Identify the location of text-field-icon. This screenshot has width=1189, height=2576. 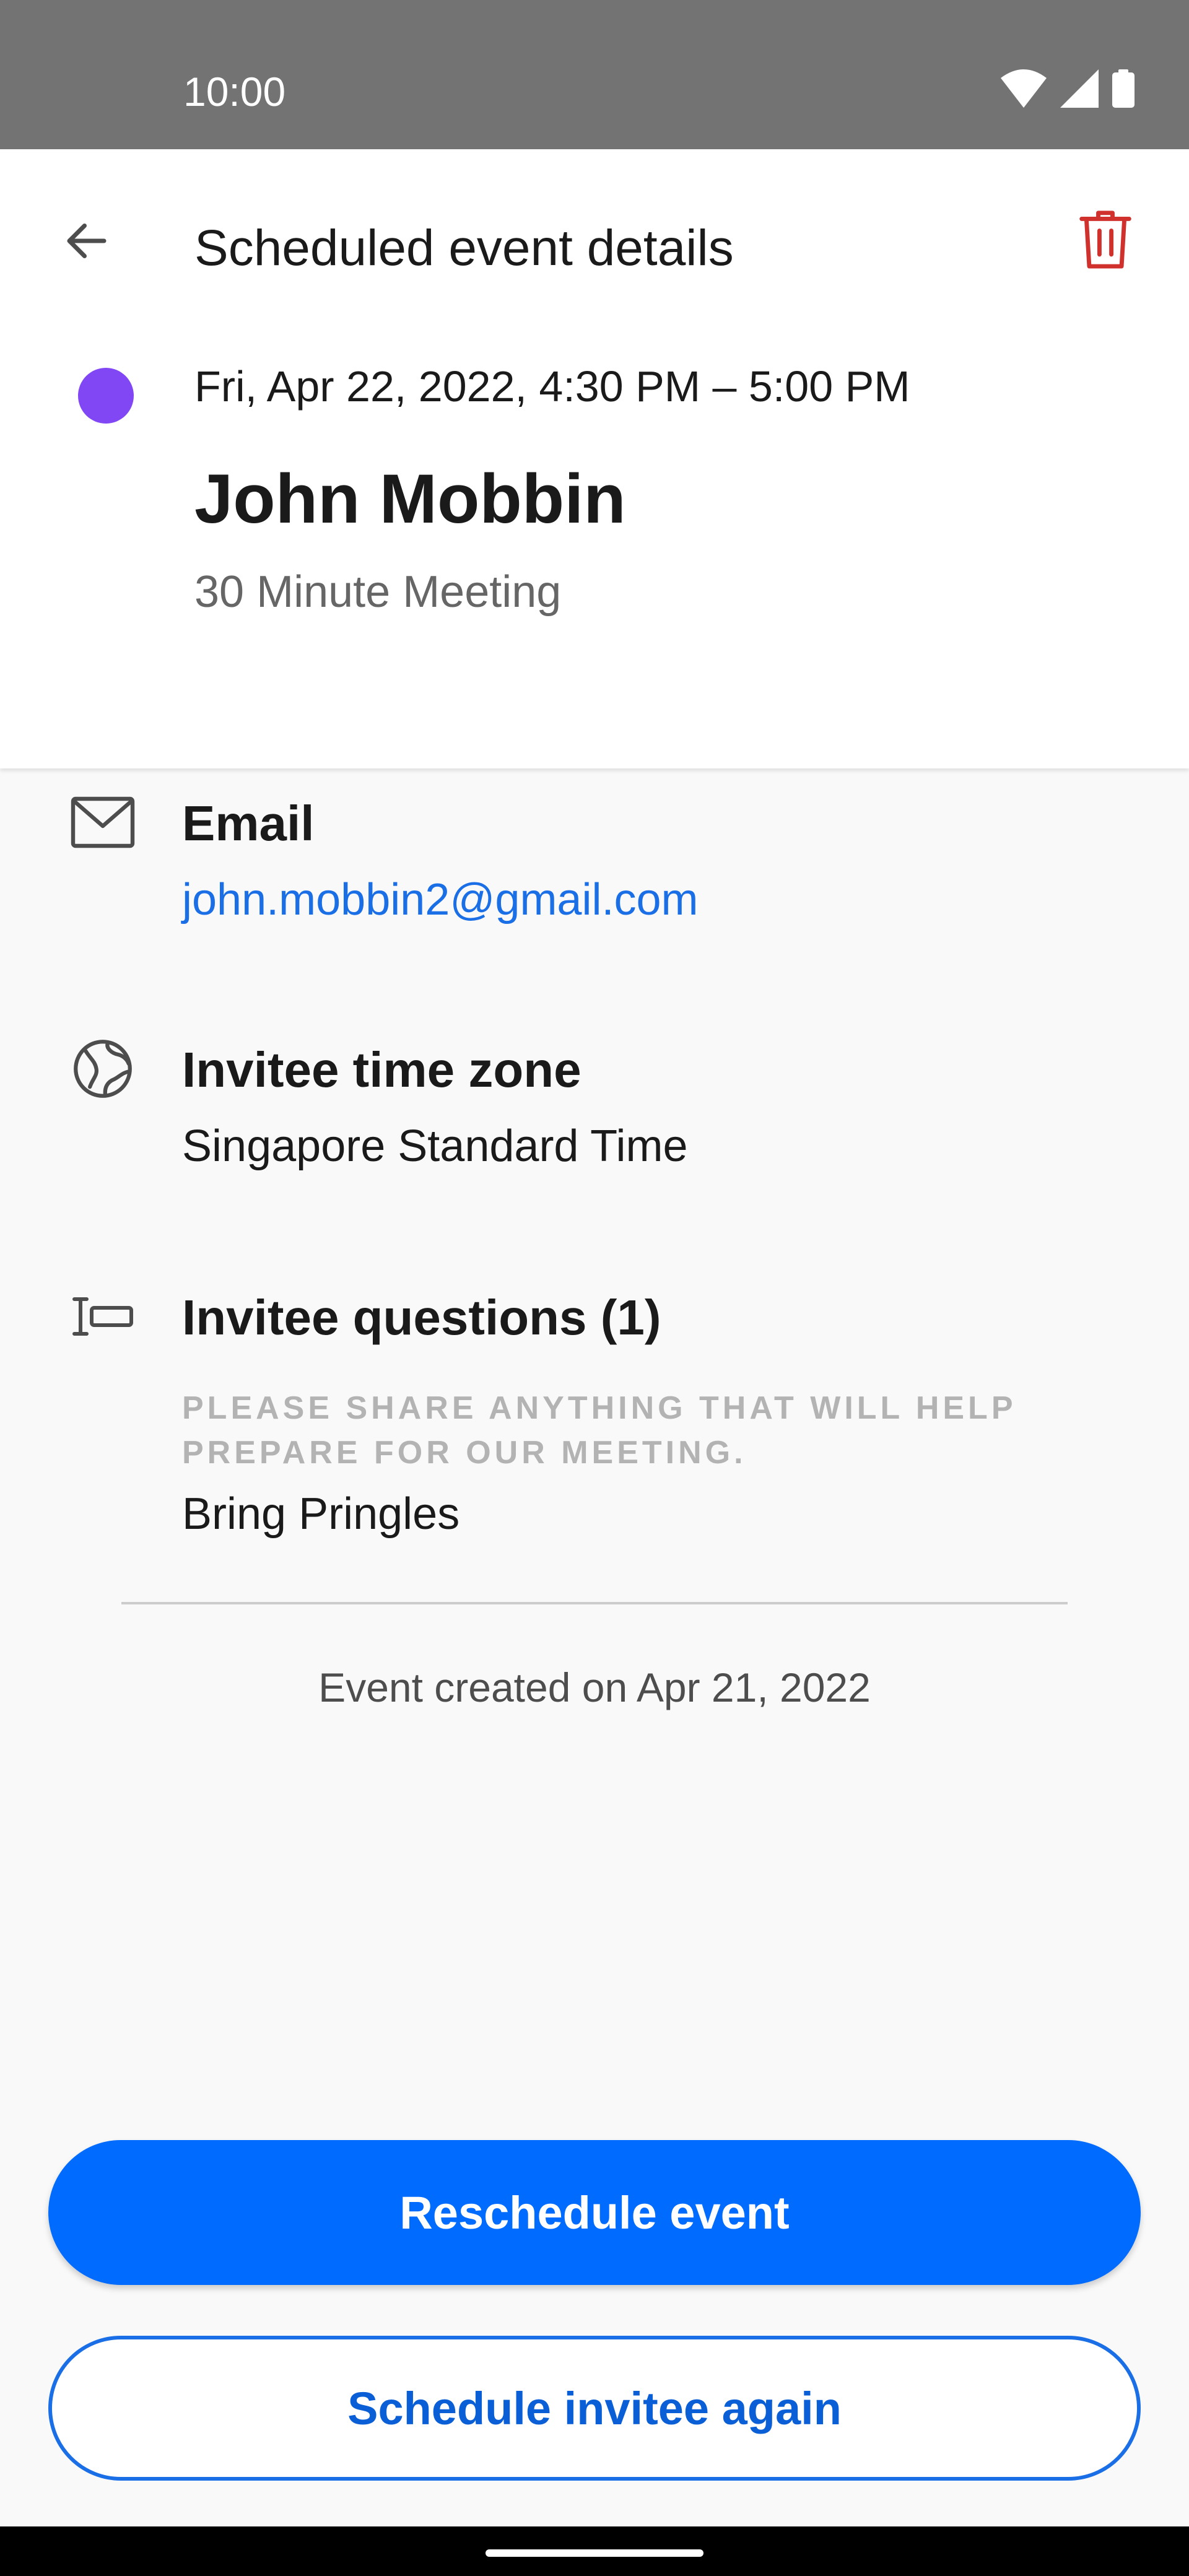
(103, 1316).